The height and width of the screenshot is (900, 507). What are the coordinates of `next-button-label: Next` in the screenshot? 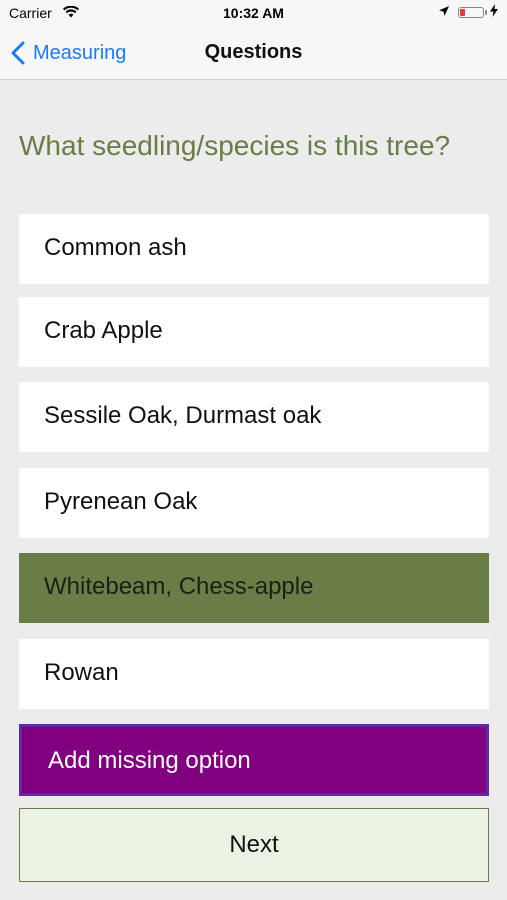 It's located at (254, 844).